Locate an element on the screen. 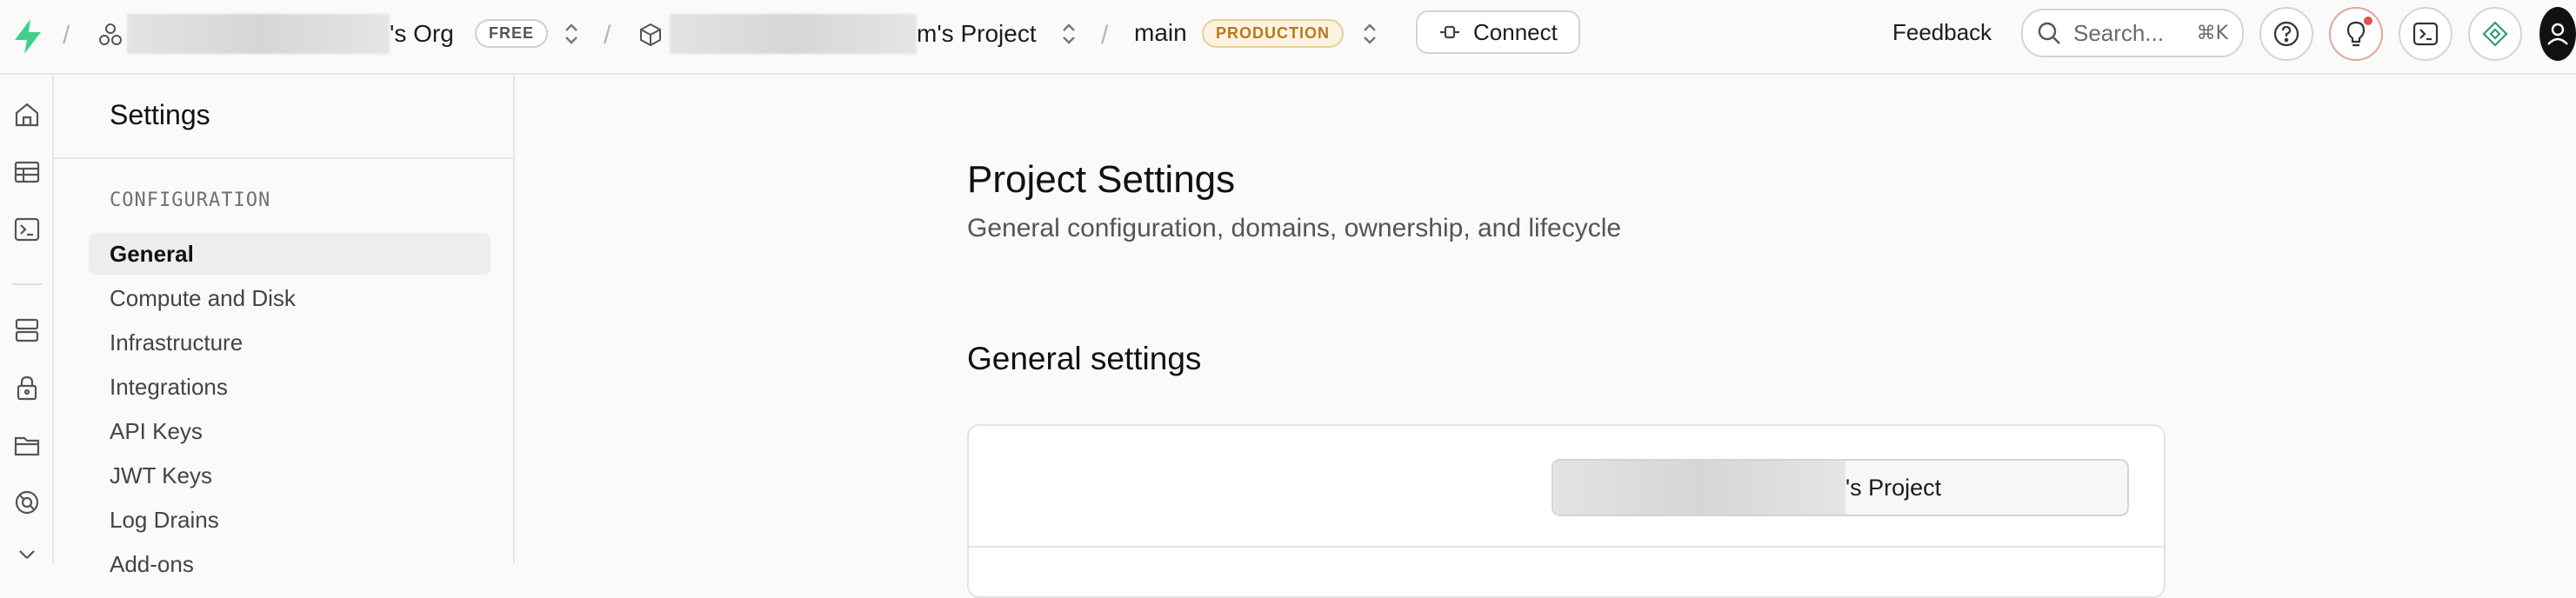 The height and width of the screenshot is (598, 2576). help-button is located at coordinates (2286, 34).